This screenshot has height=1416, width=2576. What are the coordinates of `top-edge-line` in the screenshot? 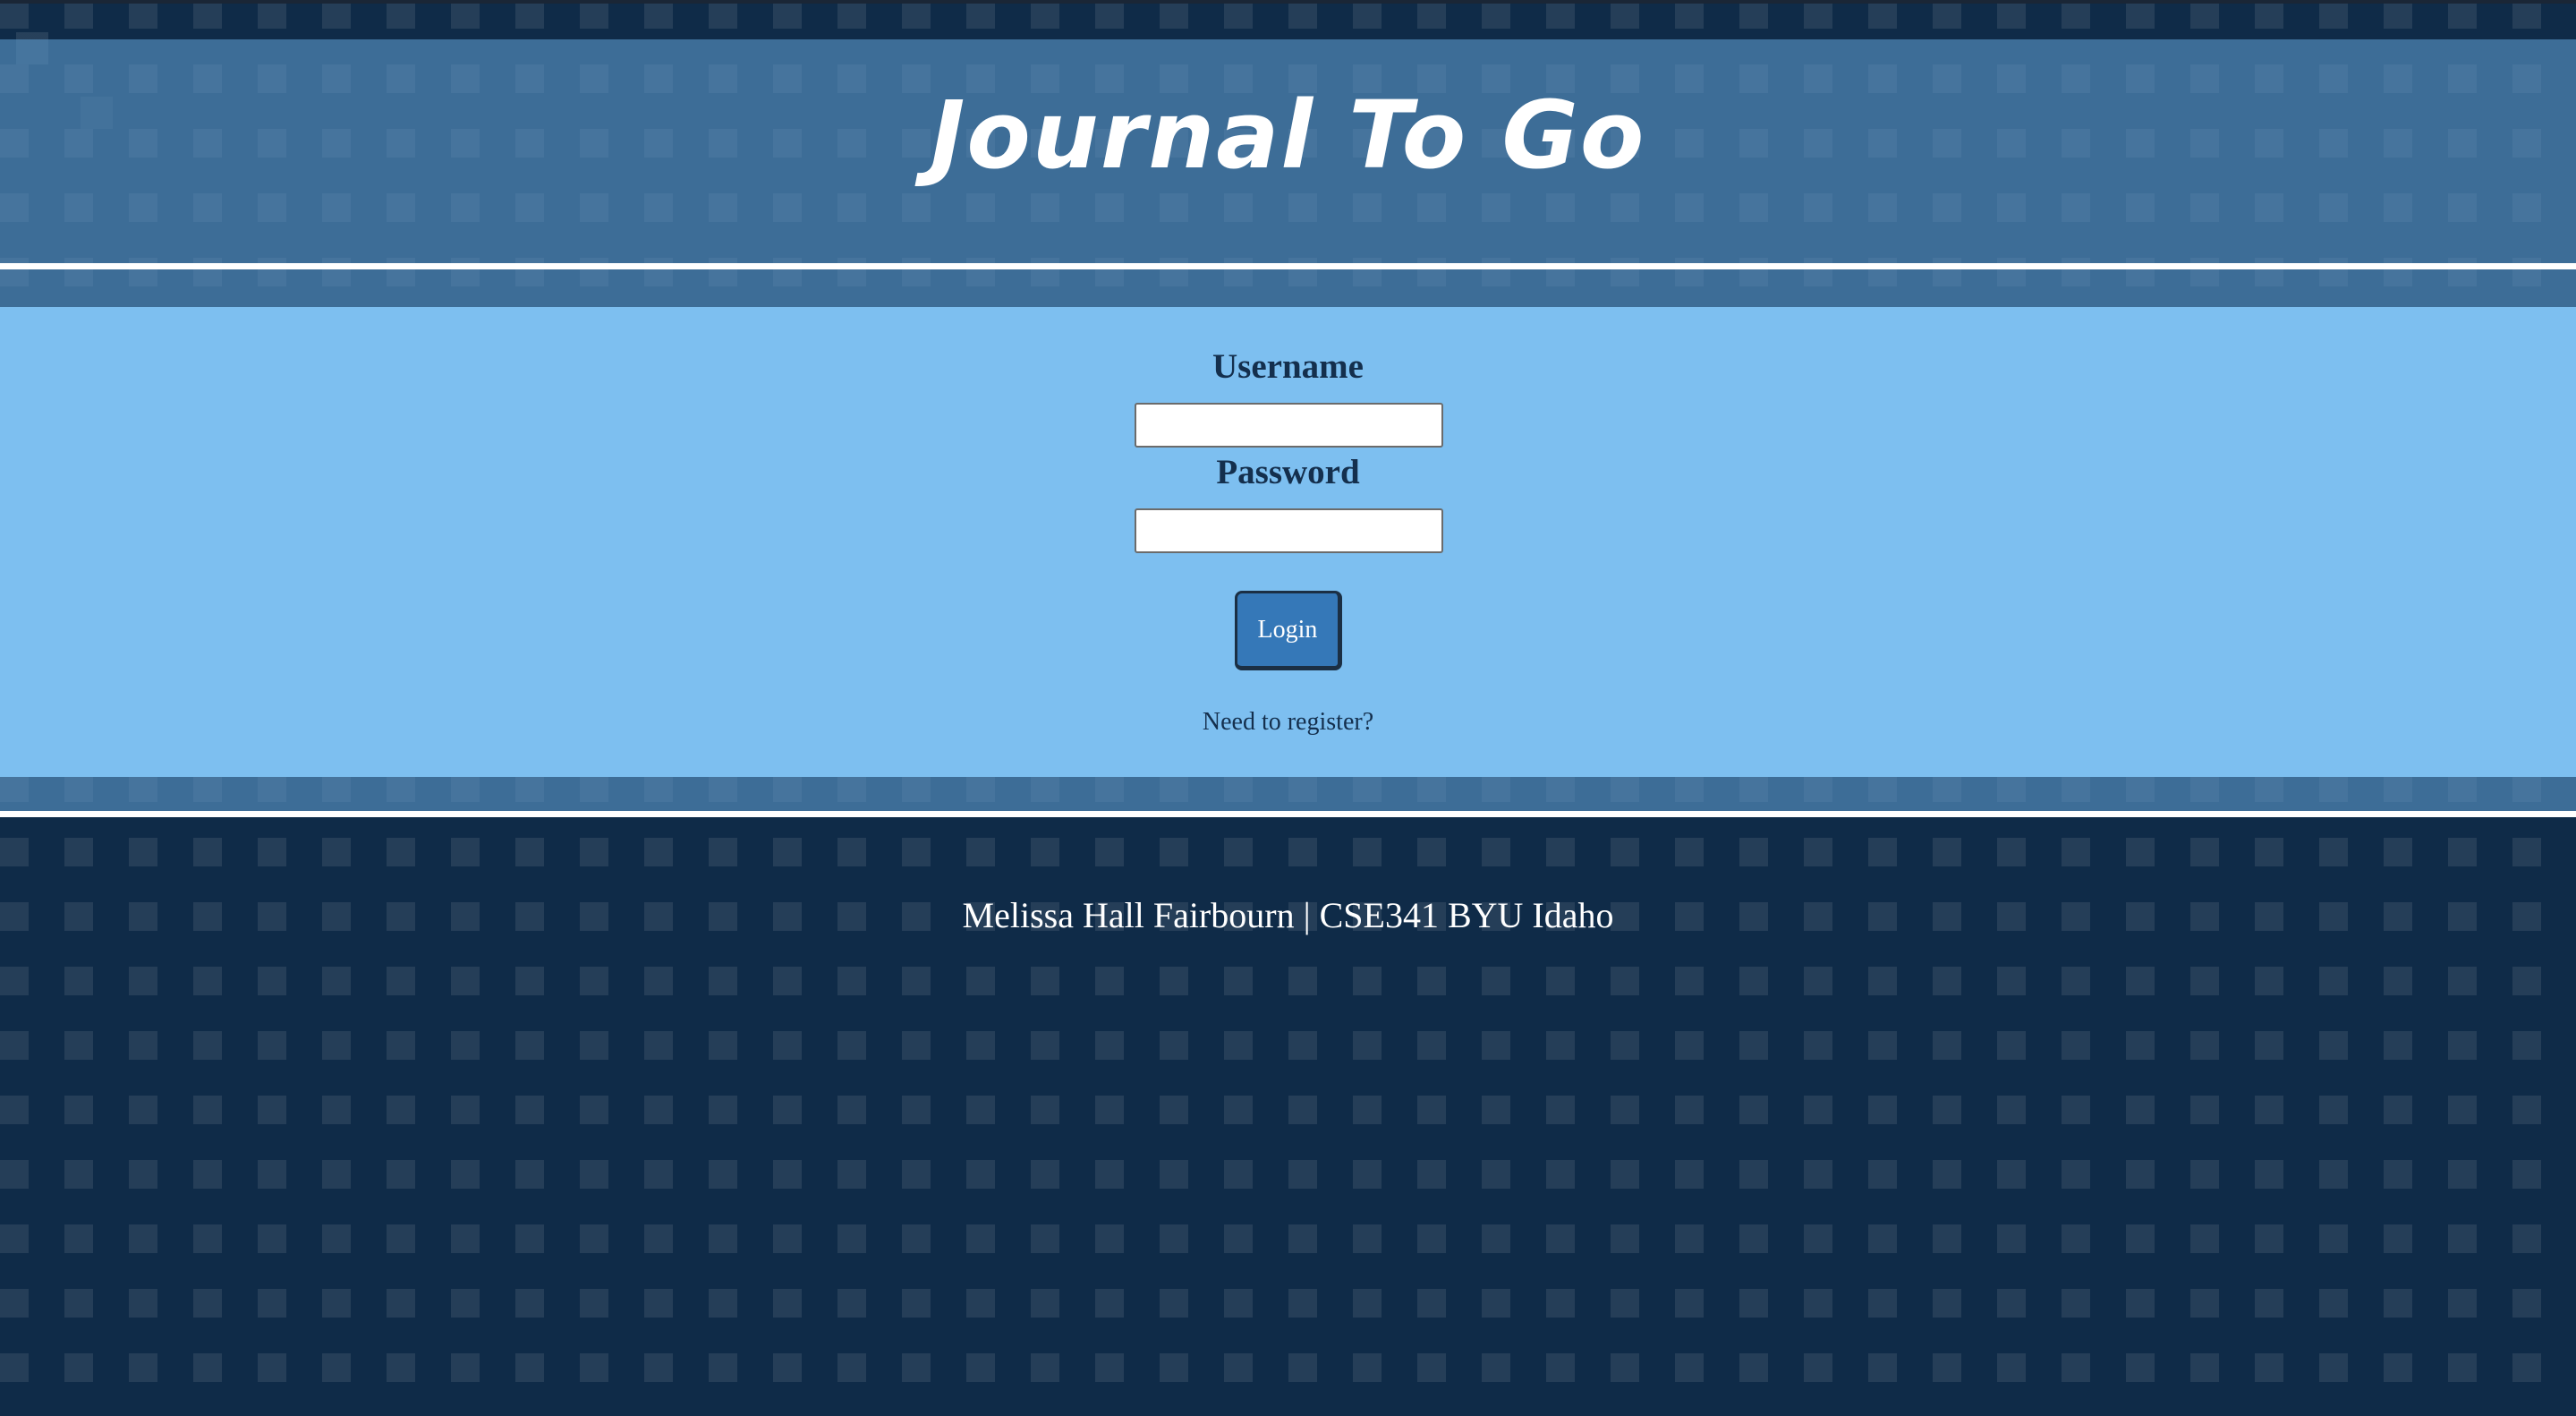 It's located at (1288, 2).